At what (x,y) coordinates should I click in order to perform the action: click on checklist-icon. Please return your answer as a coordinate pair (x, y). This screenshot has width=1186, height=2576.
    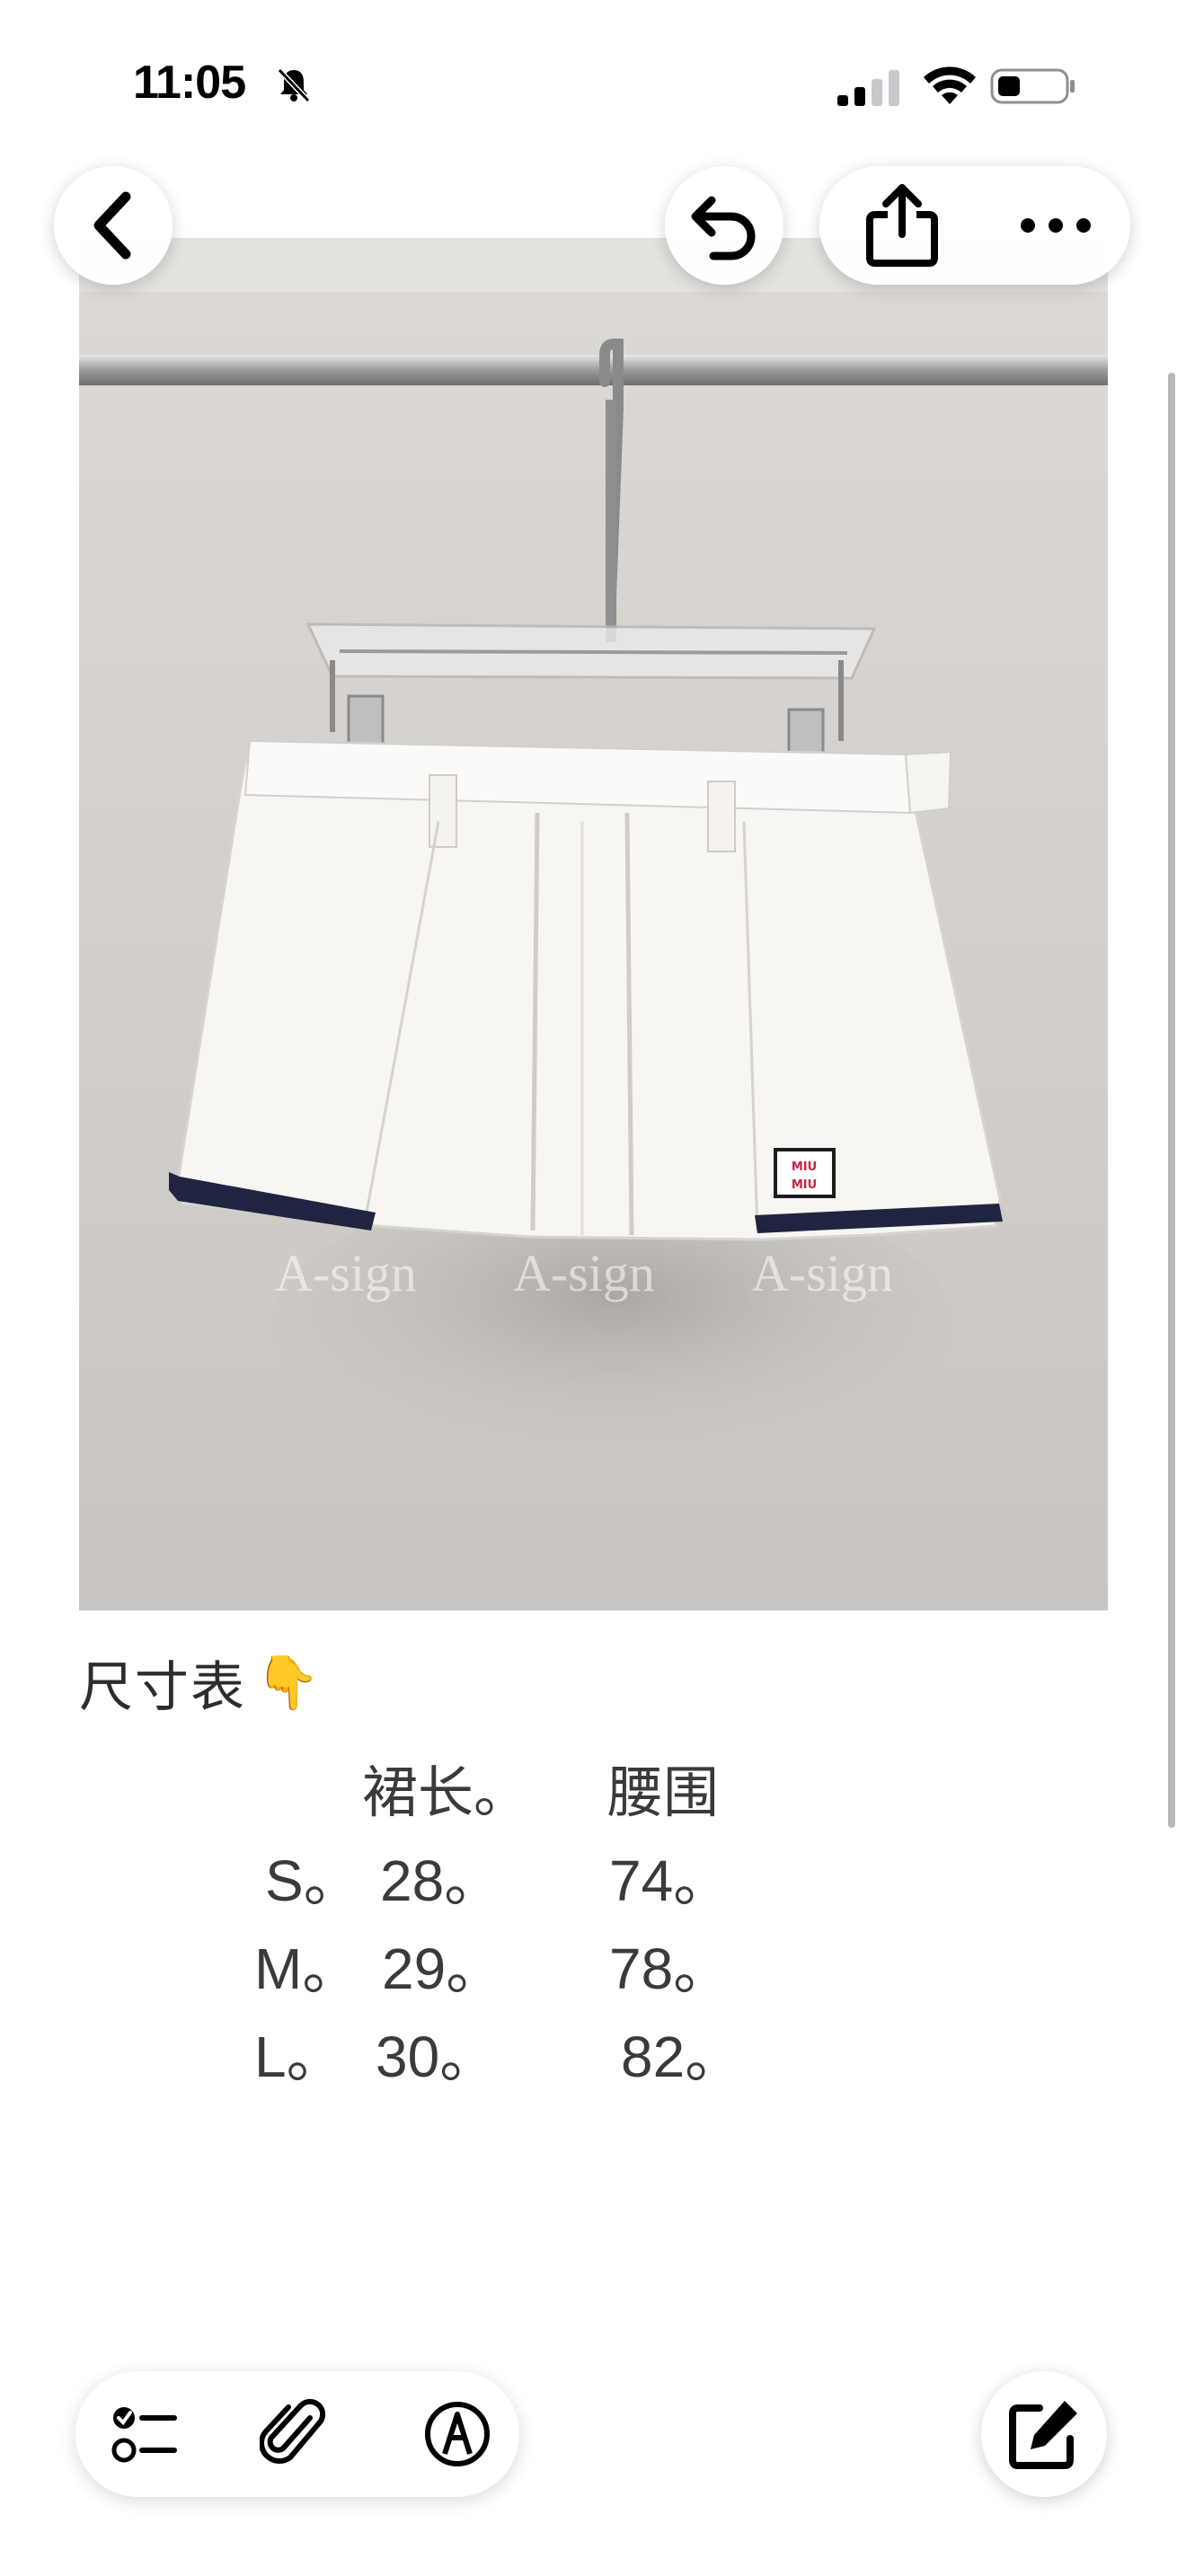
    Looking at the image, I should click on (145, 2434).